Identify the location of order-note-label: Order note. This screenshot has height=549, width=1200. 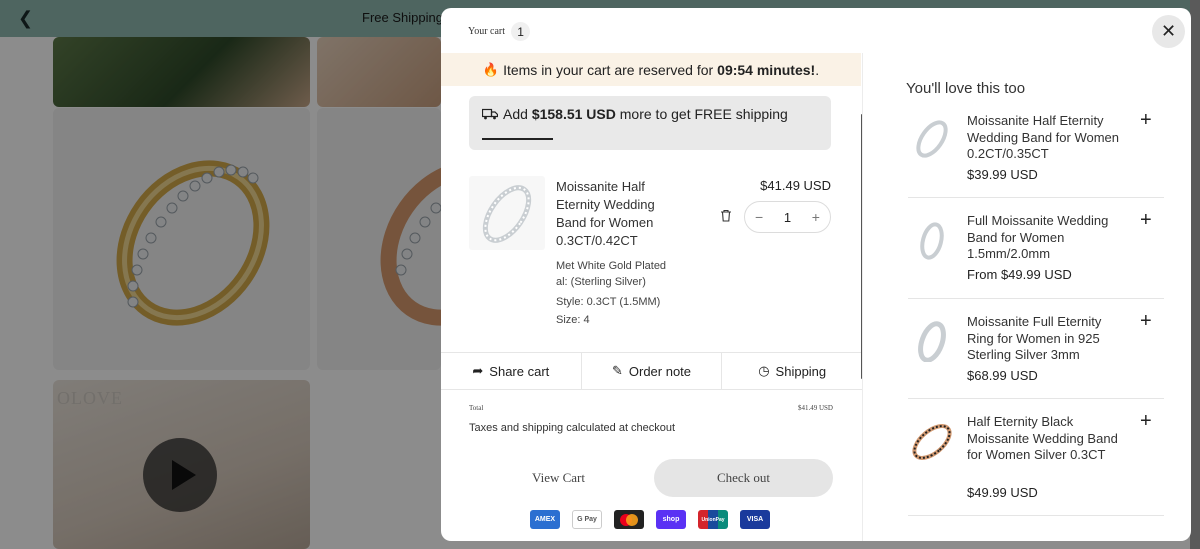
(660, 371).